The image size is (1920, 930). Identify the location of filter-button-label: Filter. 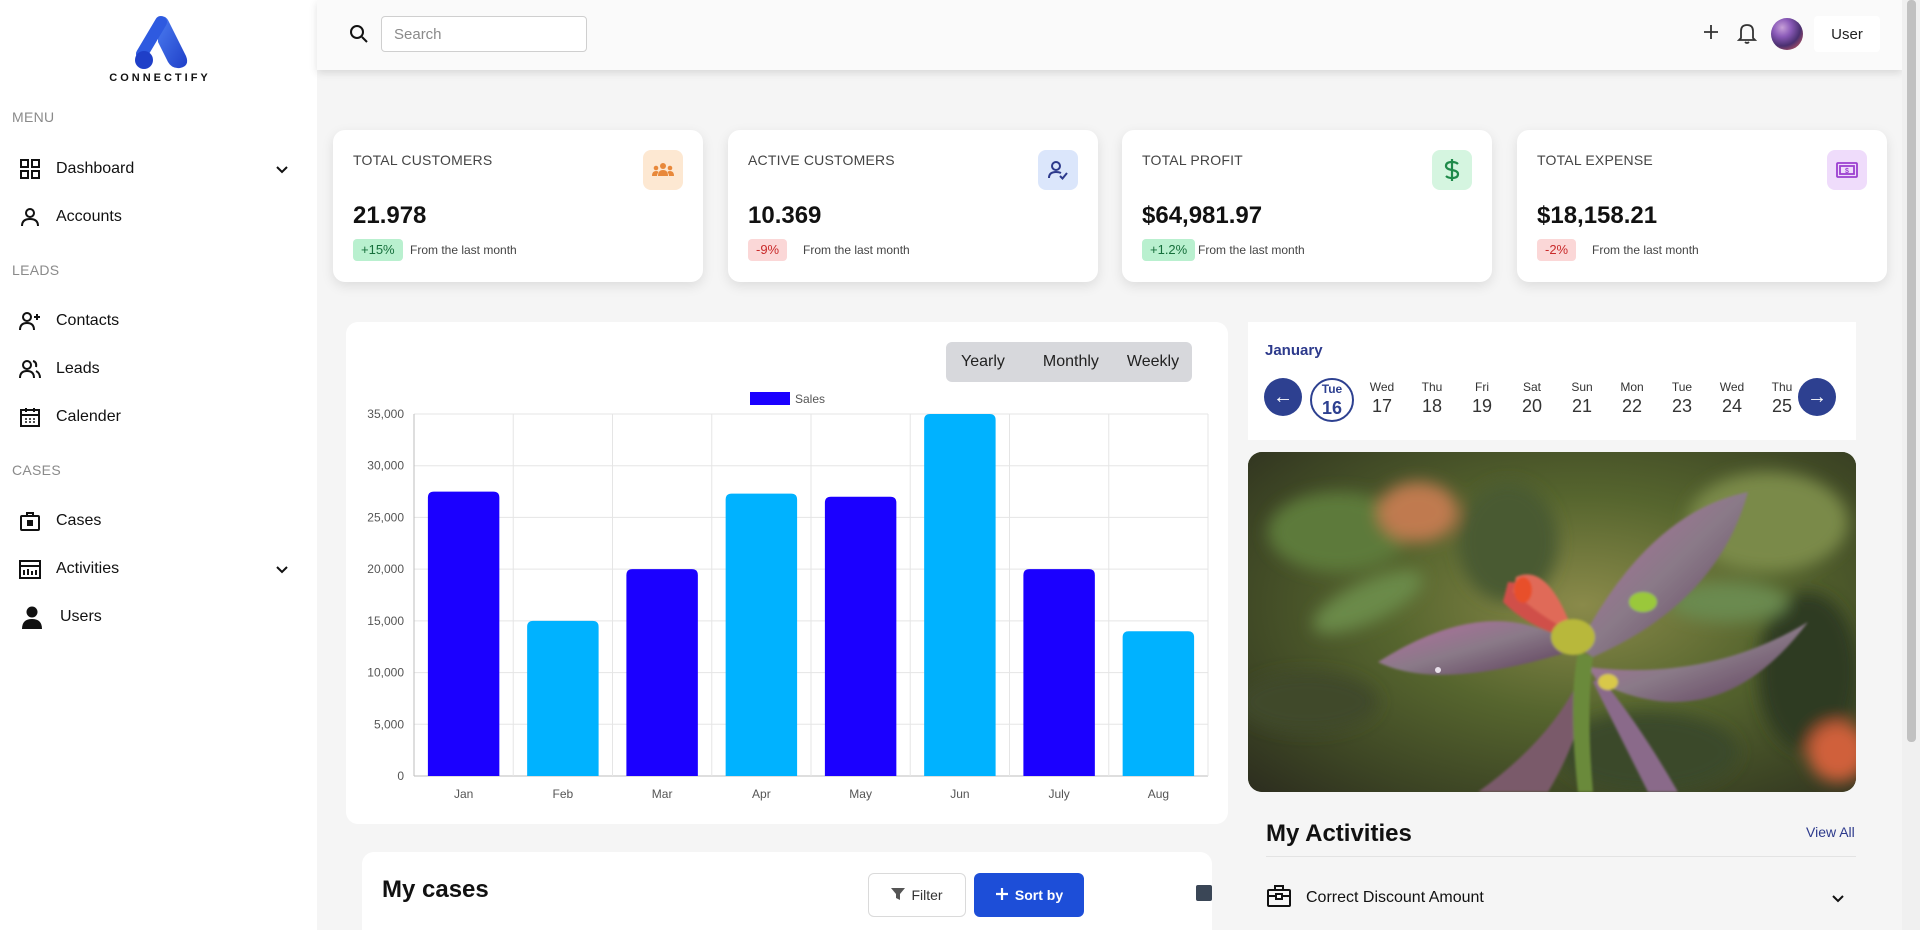
(927, 895).